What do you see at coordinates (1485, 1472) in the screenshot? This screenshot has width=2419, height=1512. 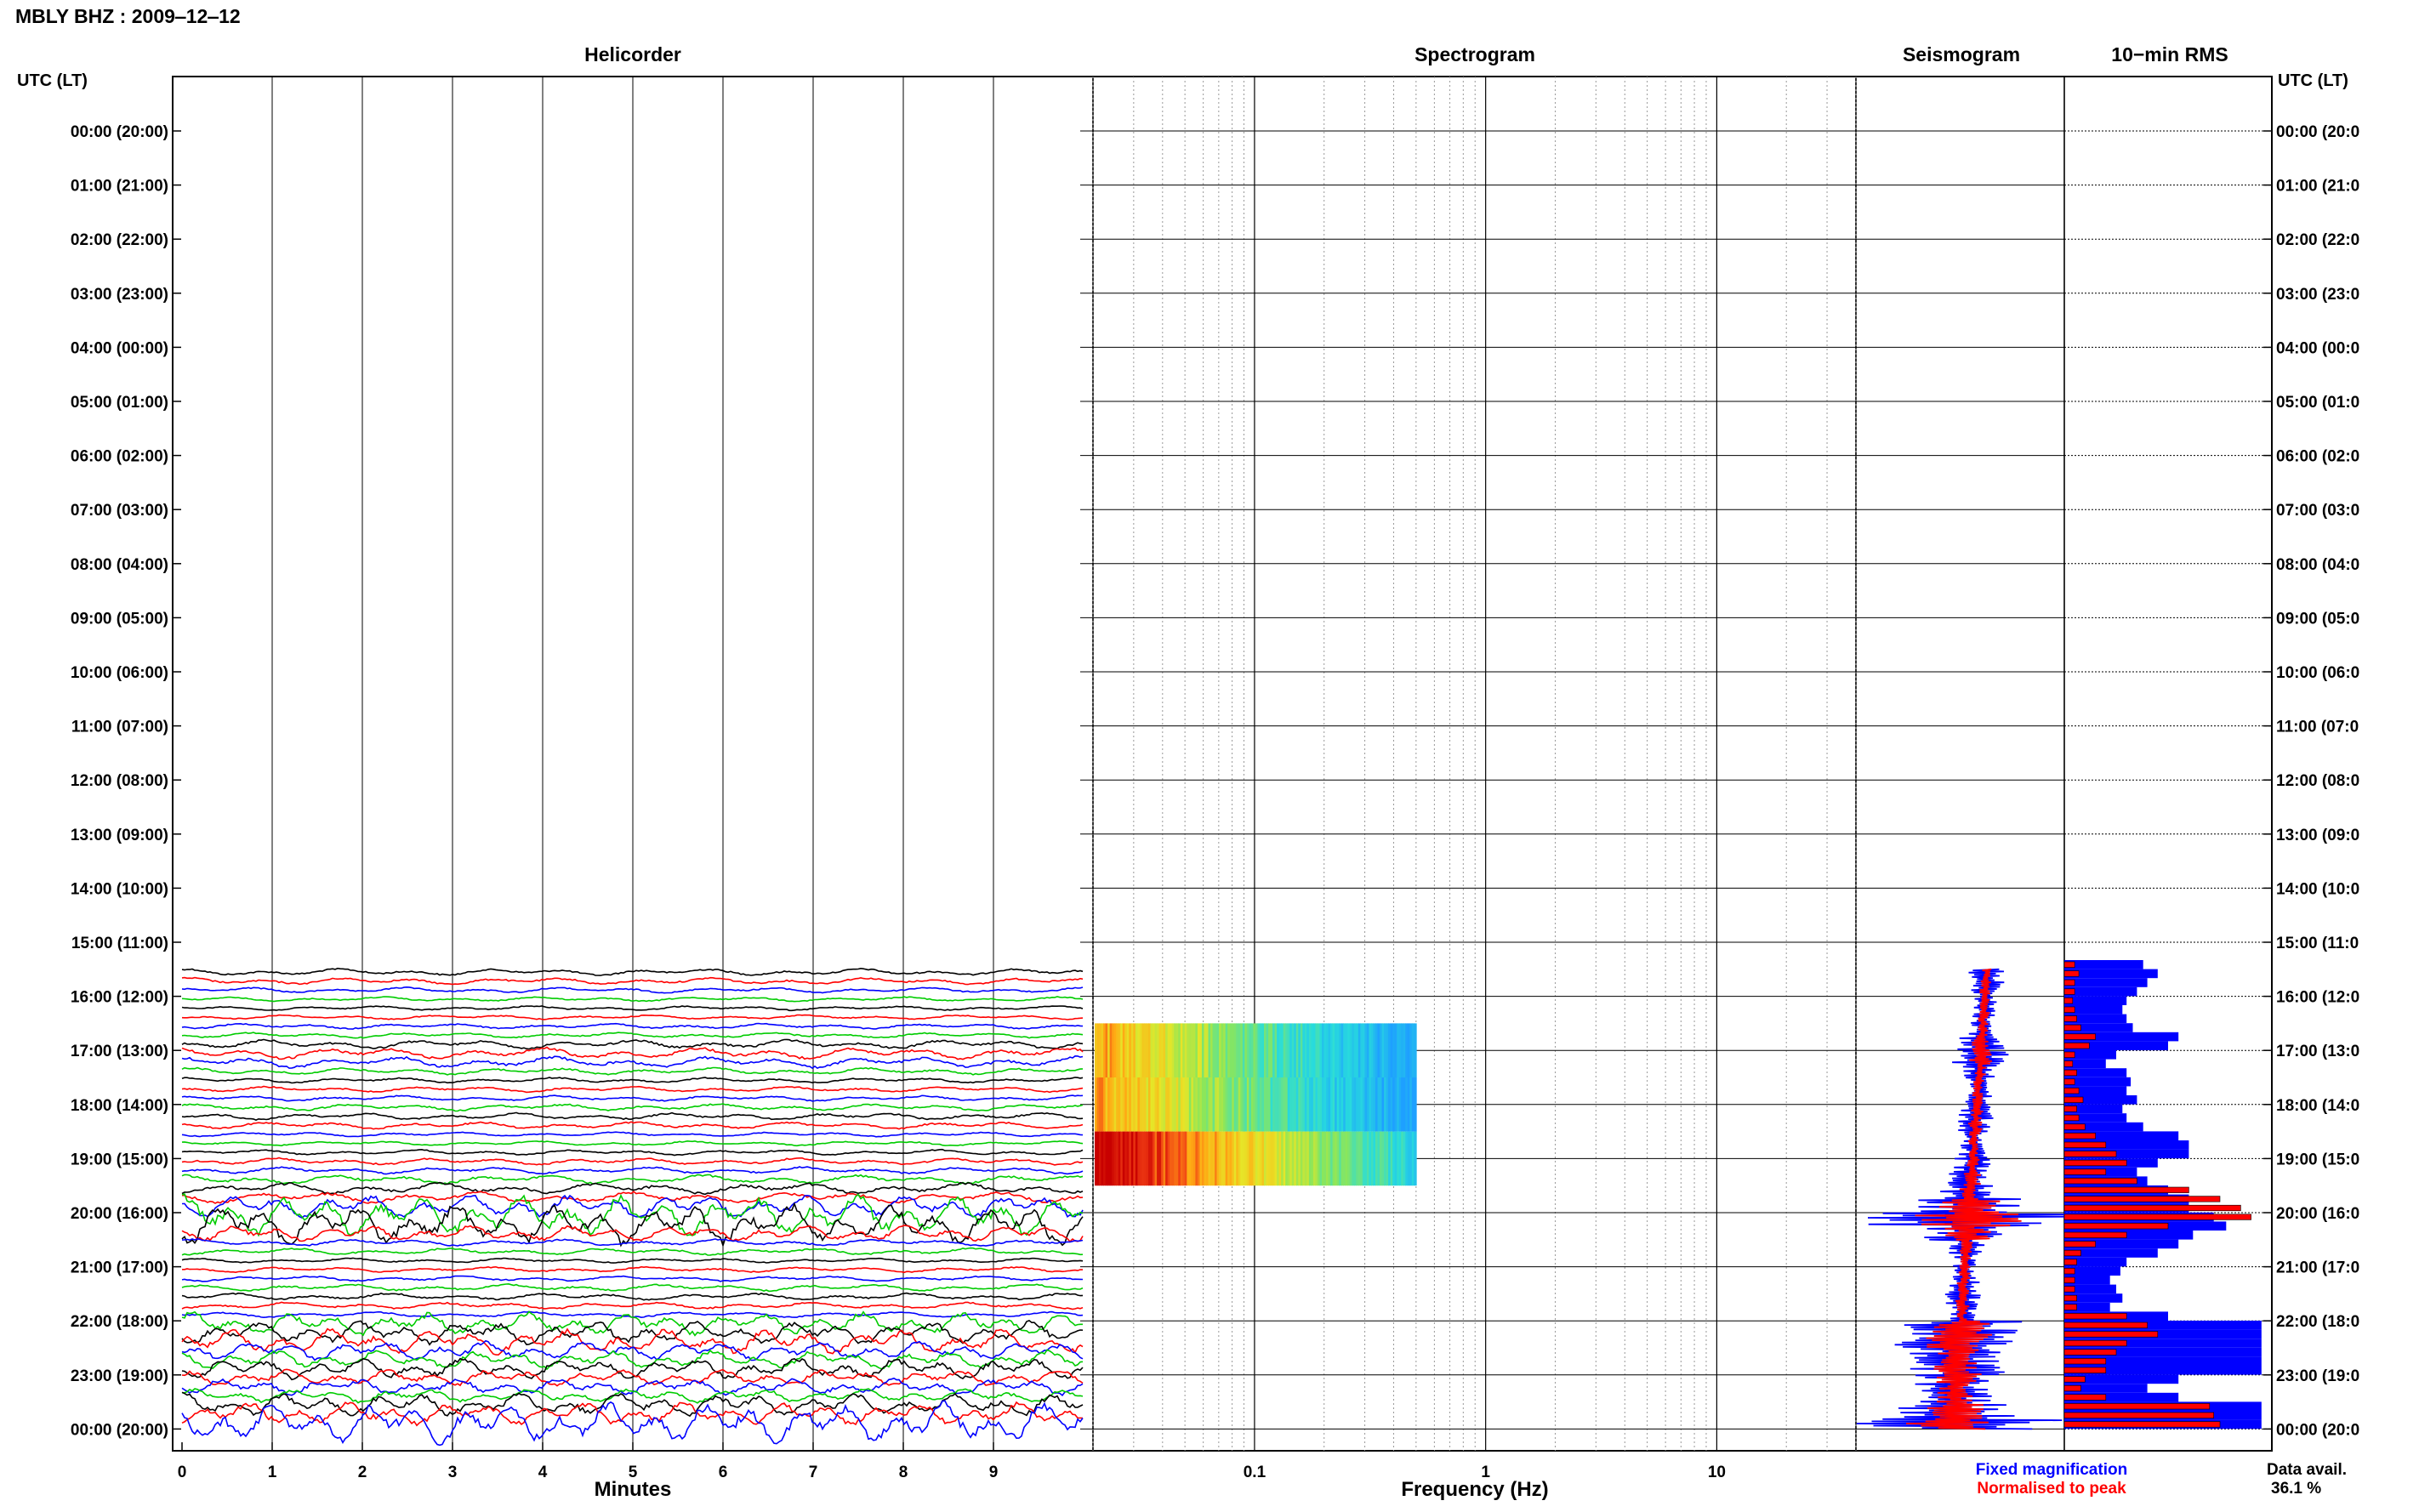 I see `frequency-tick-label: 1` at bounding box center [1485, 1472].